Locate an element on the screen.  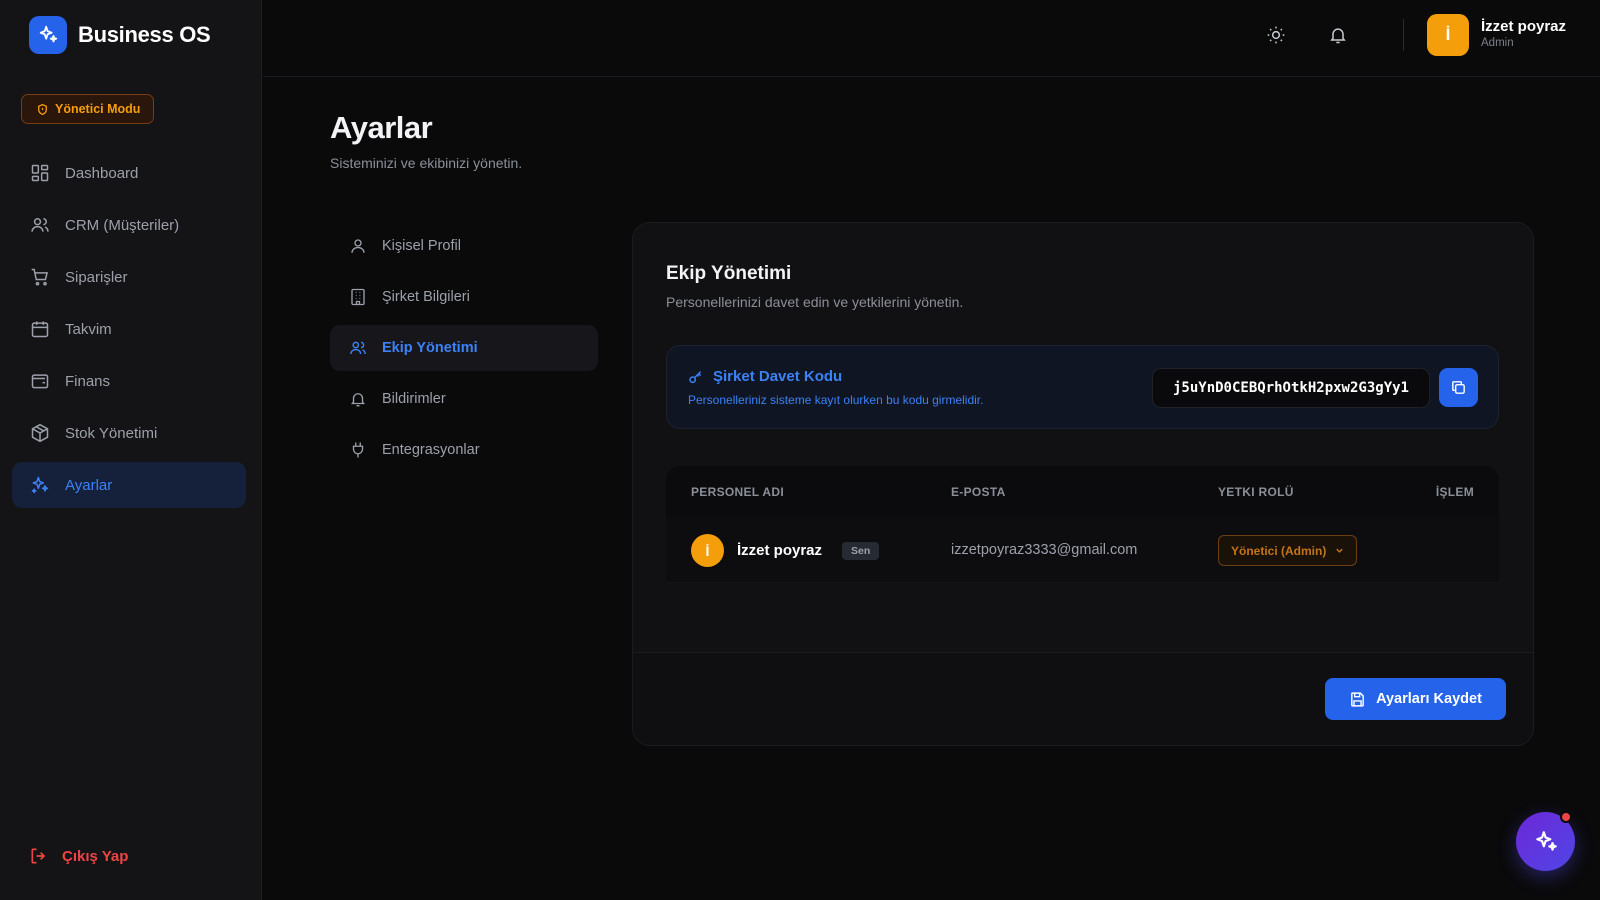
settings-menu-label: Entegrasyonlar is located at coordinates (431, 450).